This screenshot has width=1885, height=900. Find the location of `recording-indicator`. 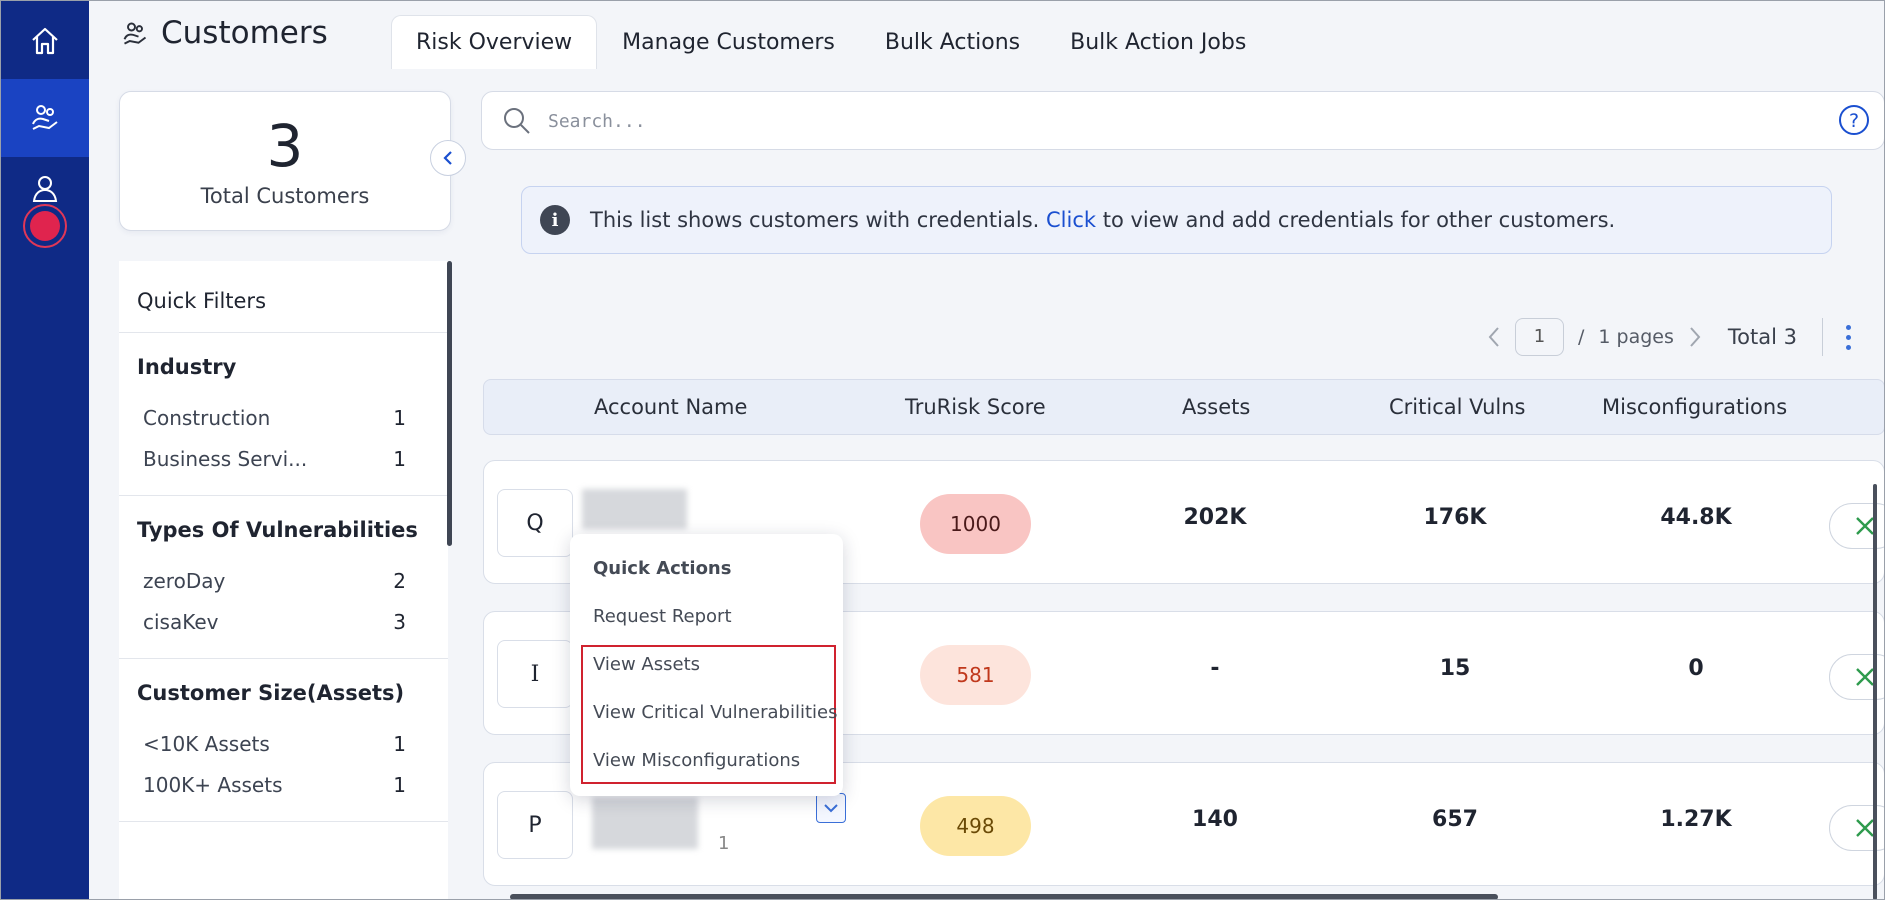

recording-indicator is located at coordinates (44, 226).